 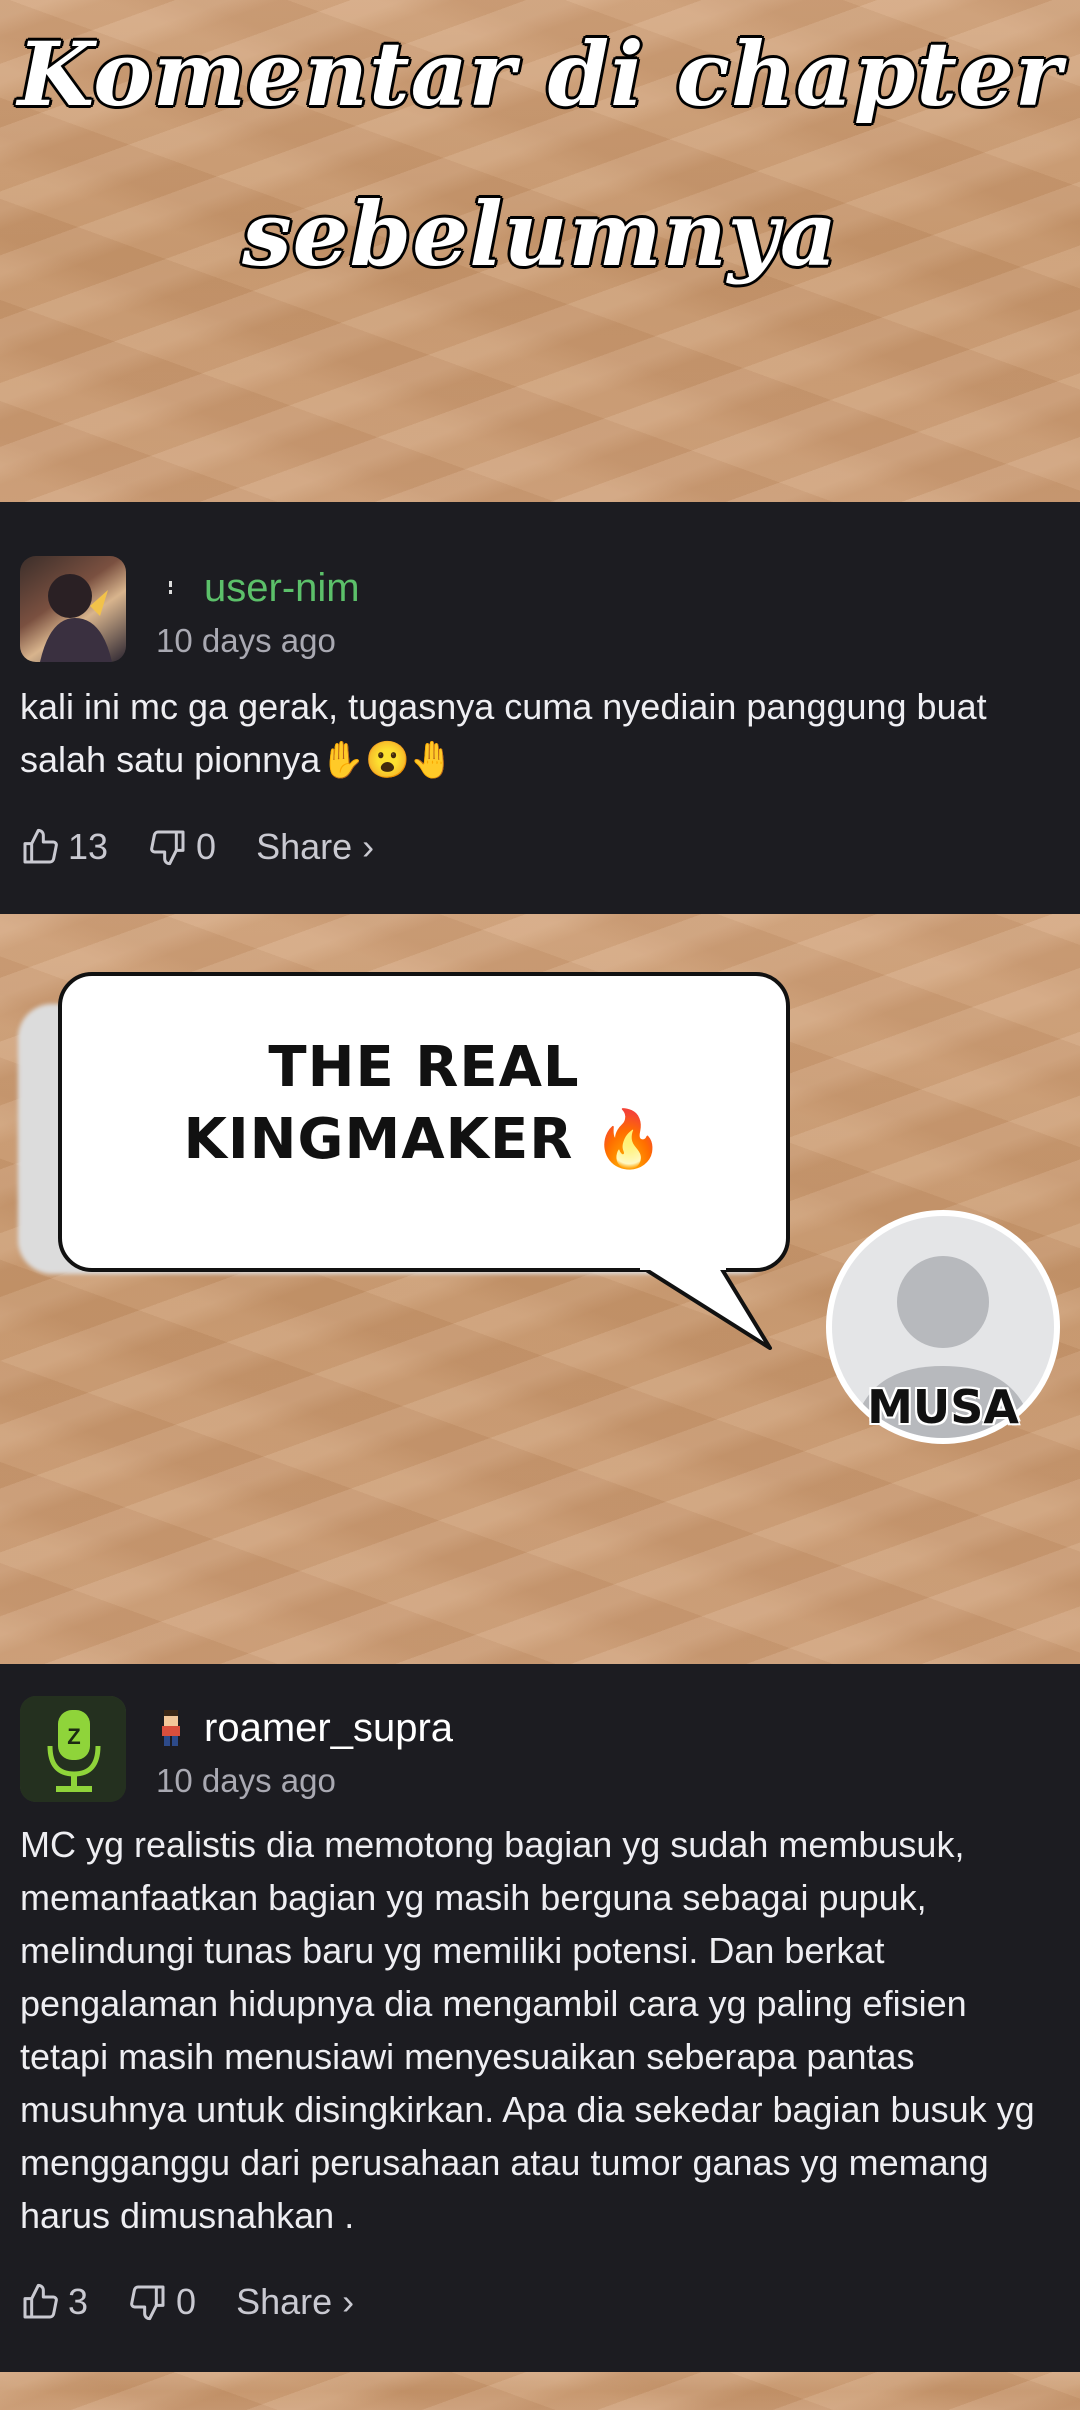 What do you see at coordinates (73, 1736) in the screenshot?
I see `svg-text: Z` at bounding box center [73, 1736].